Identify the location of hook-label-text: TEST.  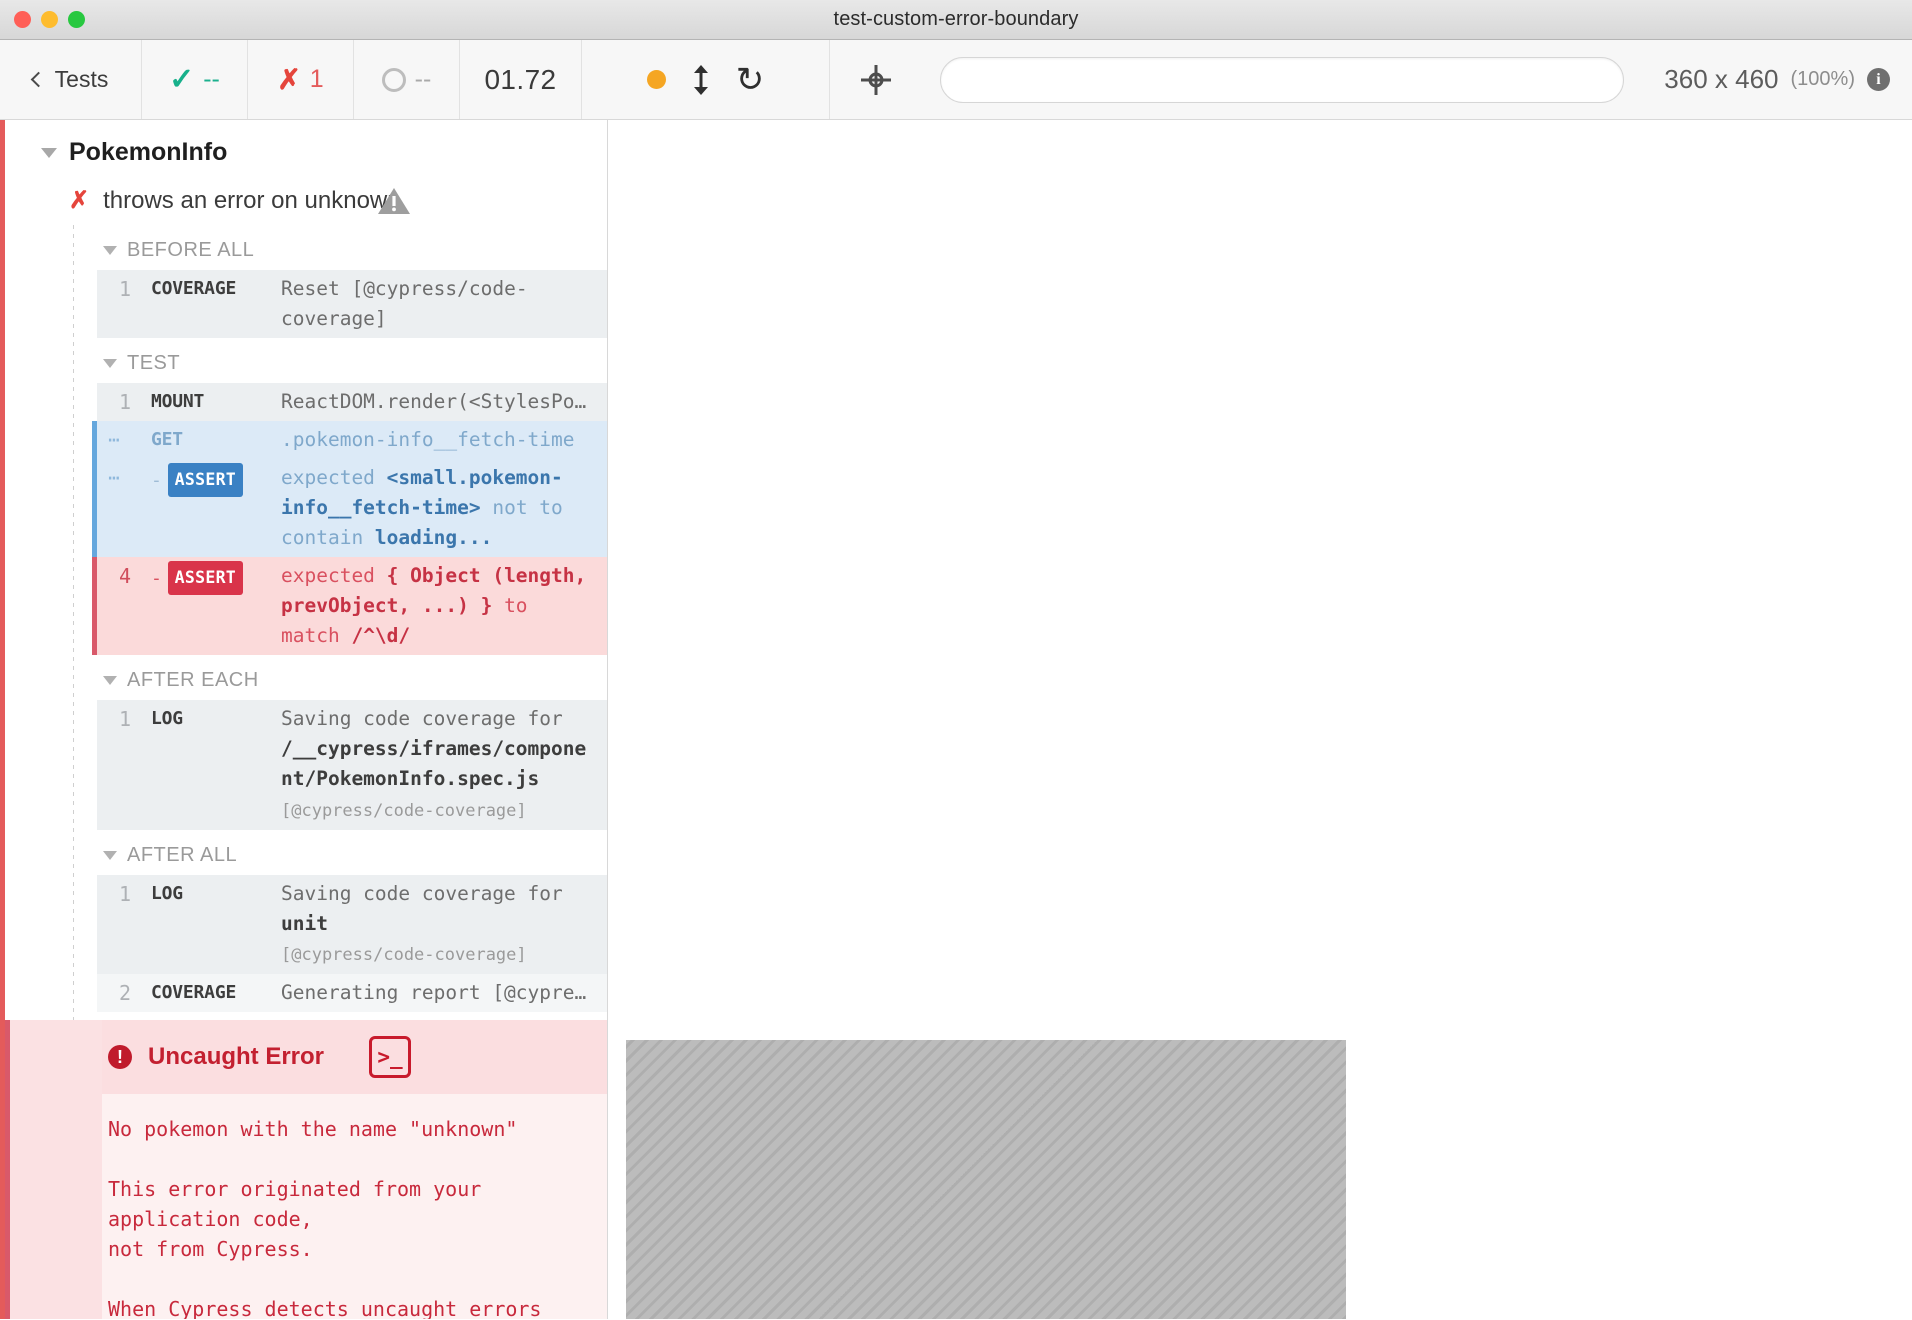
(154, 363).